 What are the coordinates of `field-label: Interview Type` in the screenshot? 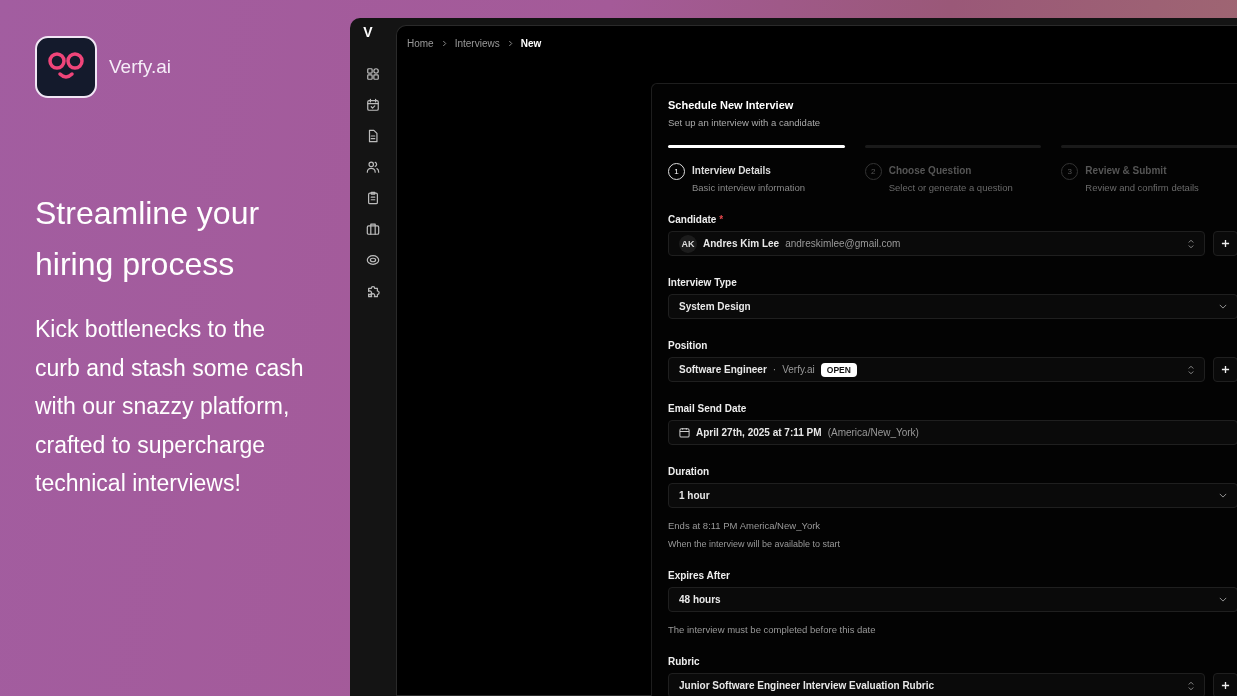 It's located at (702, 282).